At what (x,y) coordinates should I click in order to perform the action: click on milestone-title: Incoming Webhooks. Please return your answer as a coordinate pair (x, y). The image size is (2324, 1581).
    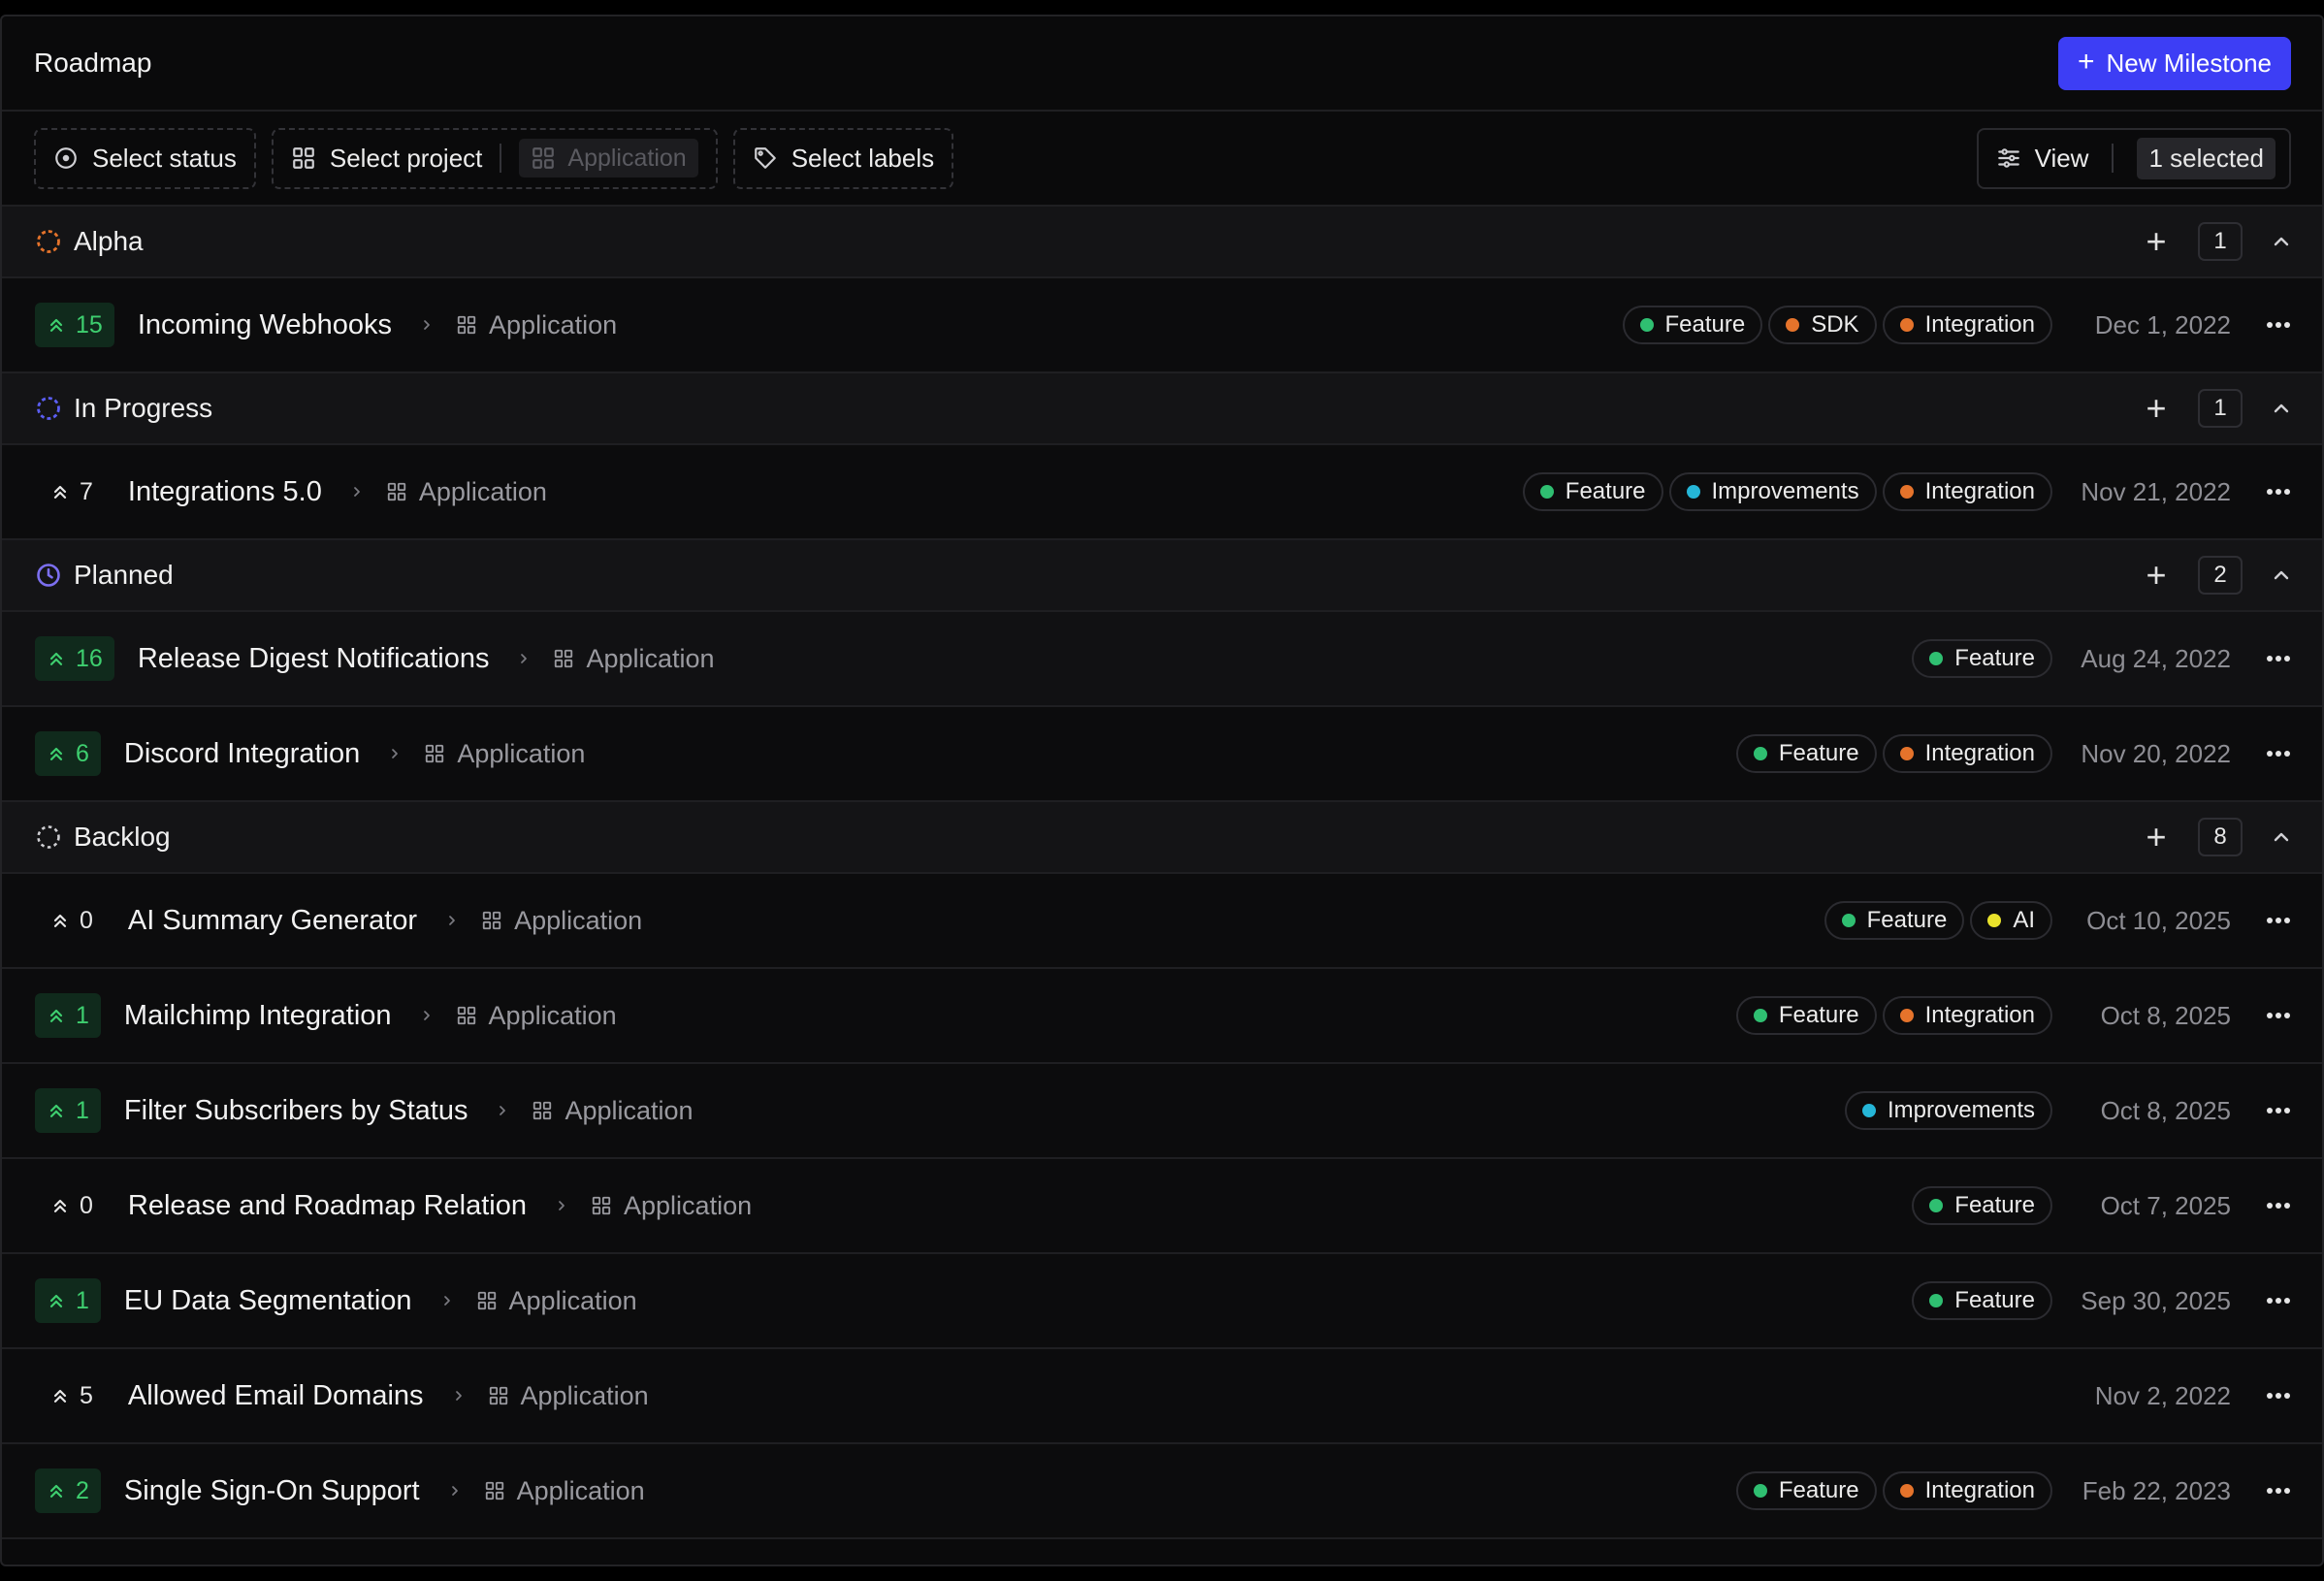
    Looking at the image, I should click on (265, 325).